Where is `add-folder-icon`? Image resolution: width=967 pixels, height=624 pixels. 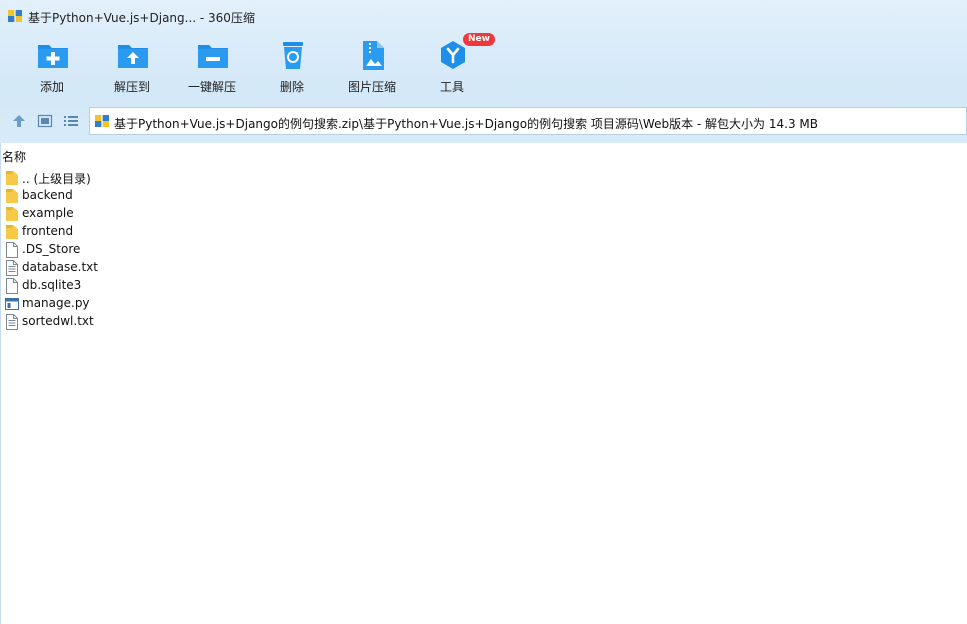 add-folder-icon is located at coordinates (53, 56).